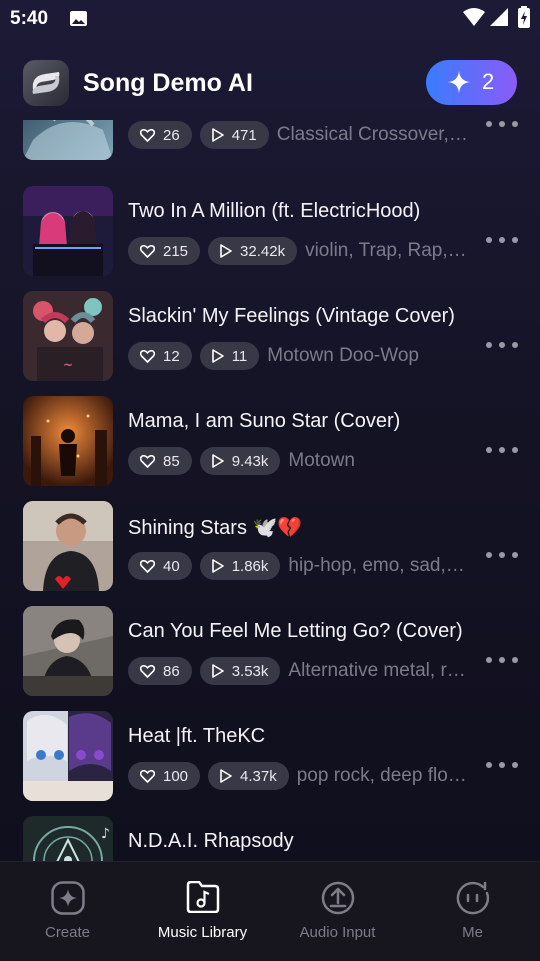 The height and width of the screenshot is (961, 540). I want to click on nav-me: Me, so click(472, 911).